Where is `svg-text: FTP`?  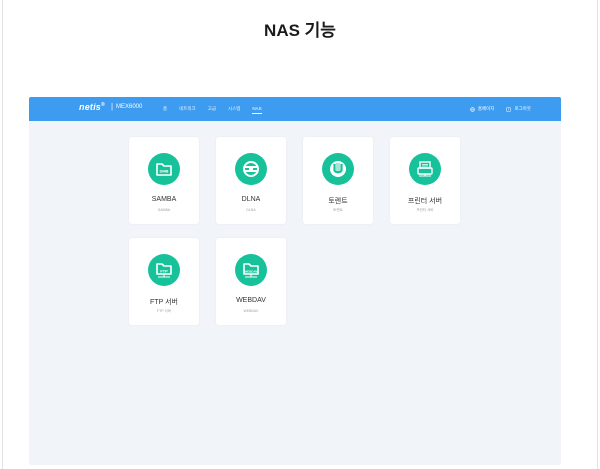 svg-text: FTP is located at coordinates (164, 271).